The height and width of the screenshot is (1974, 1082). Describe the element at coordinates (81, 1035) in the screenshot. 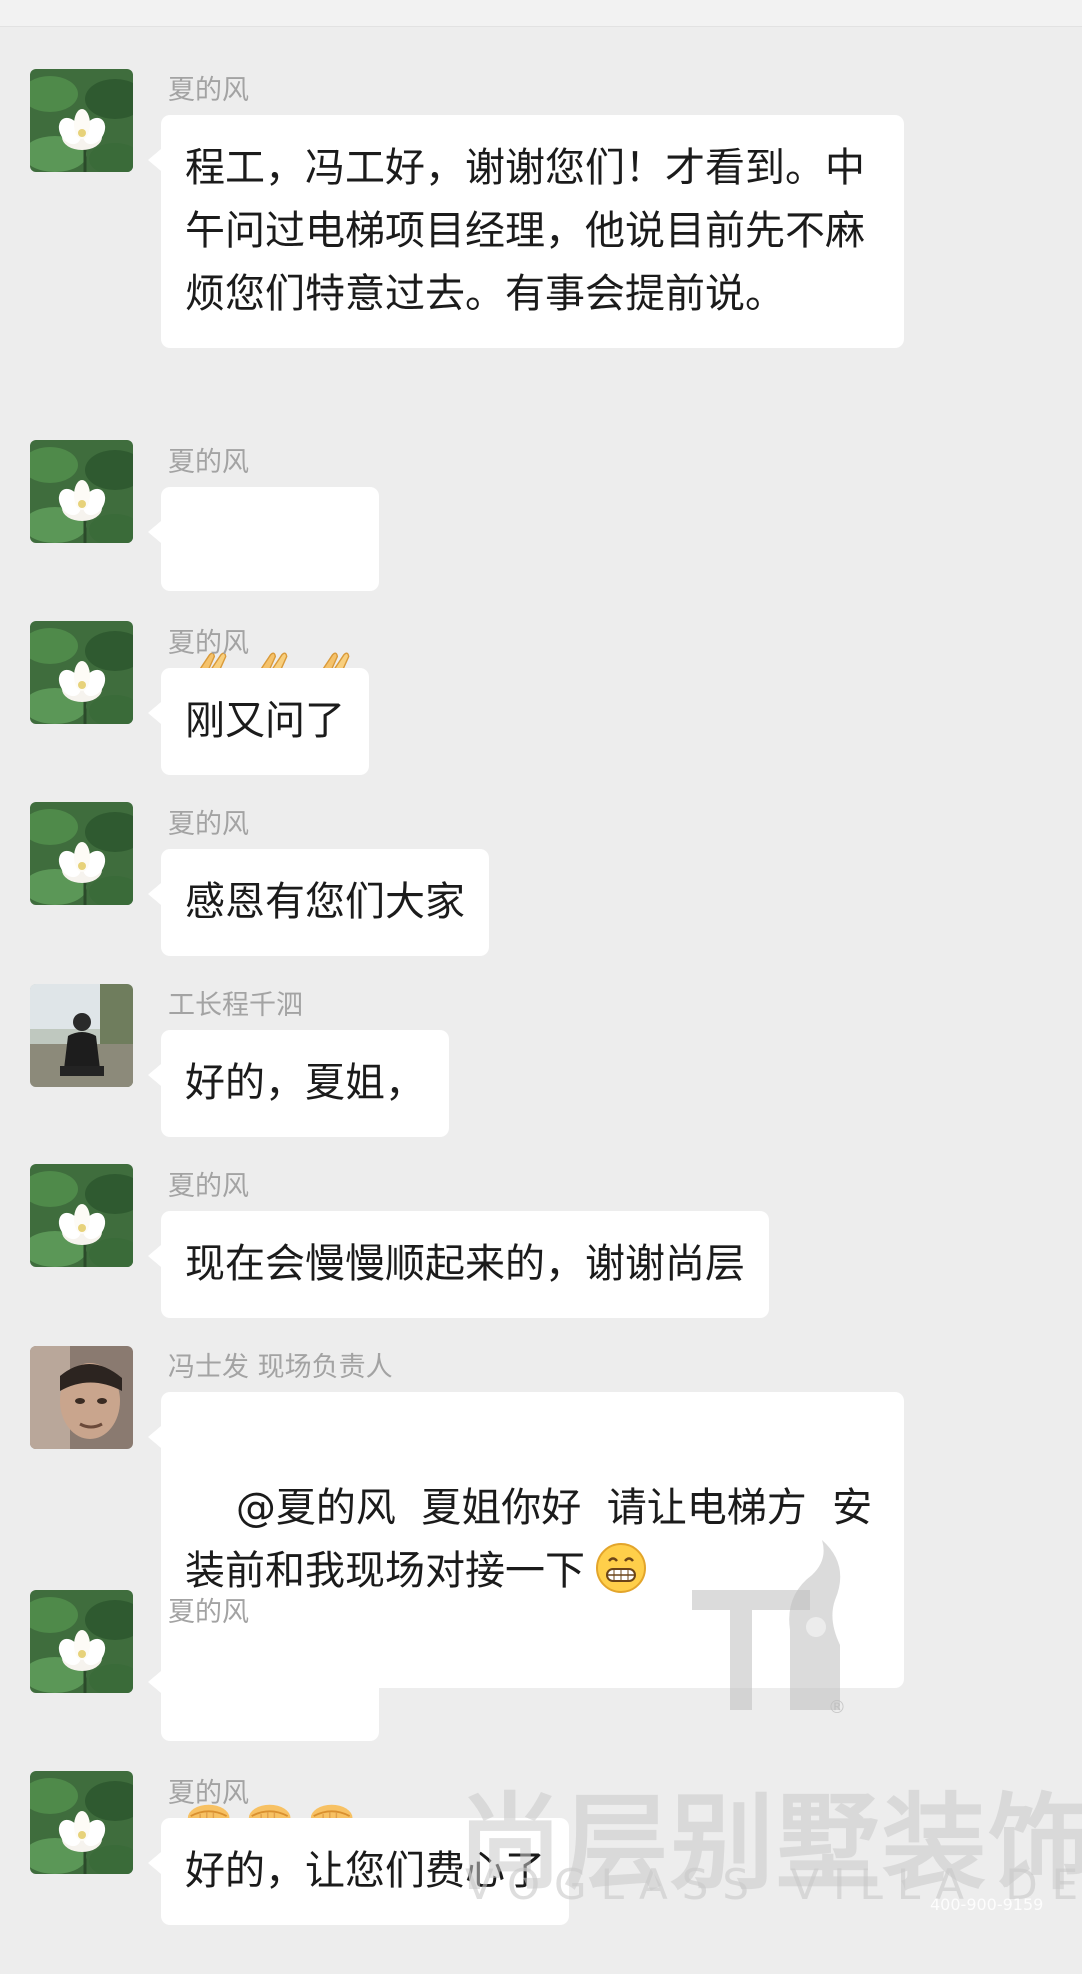

I see `man-outdoor-avatar` at that location.